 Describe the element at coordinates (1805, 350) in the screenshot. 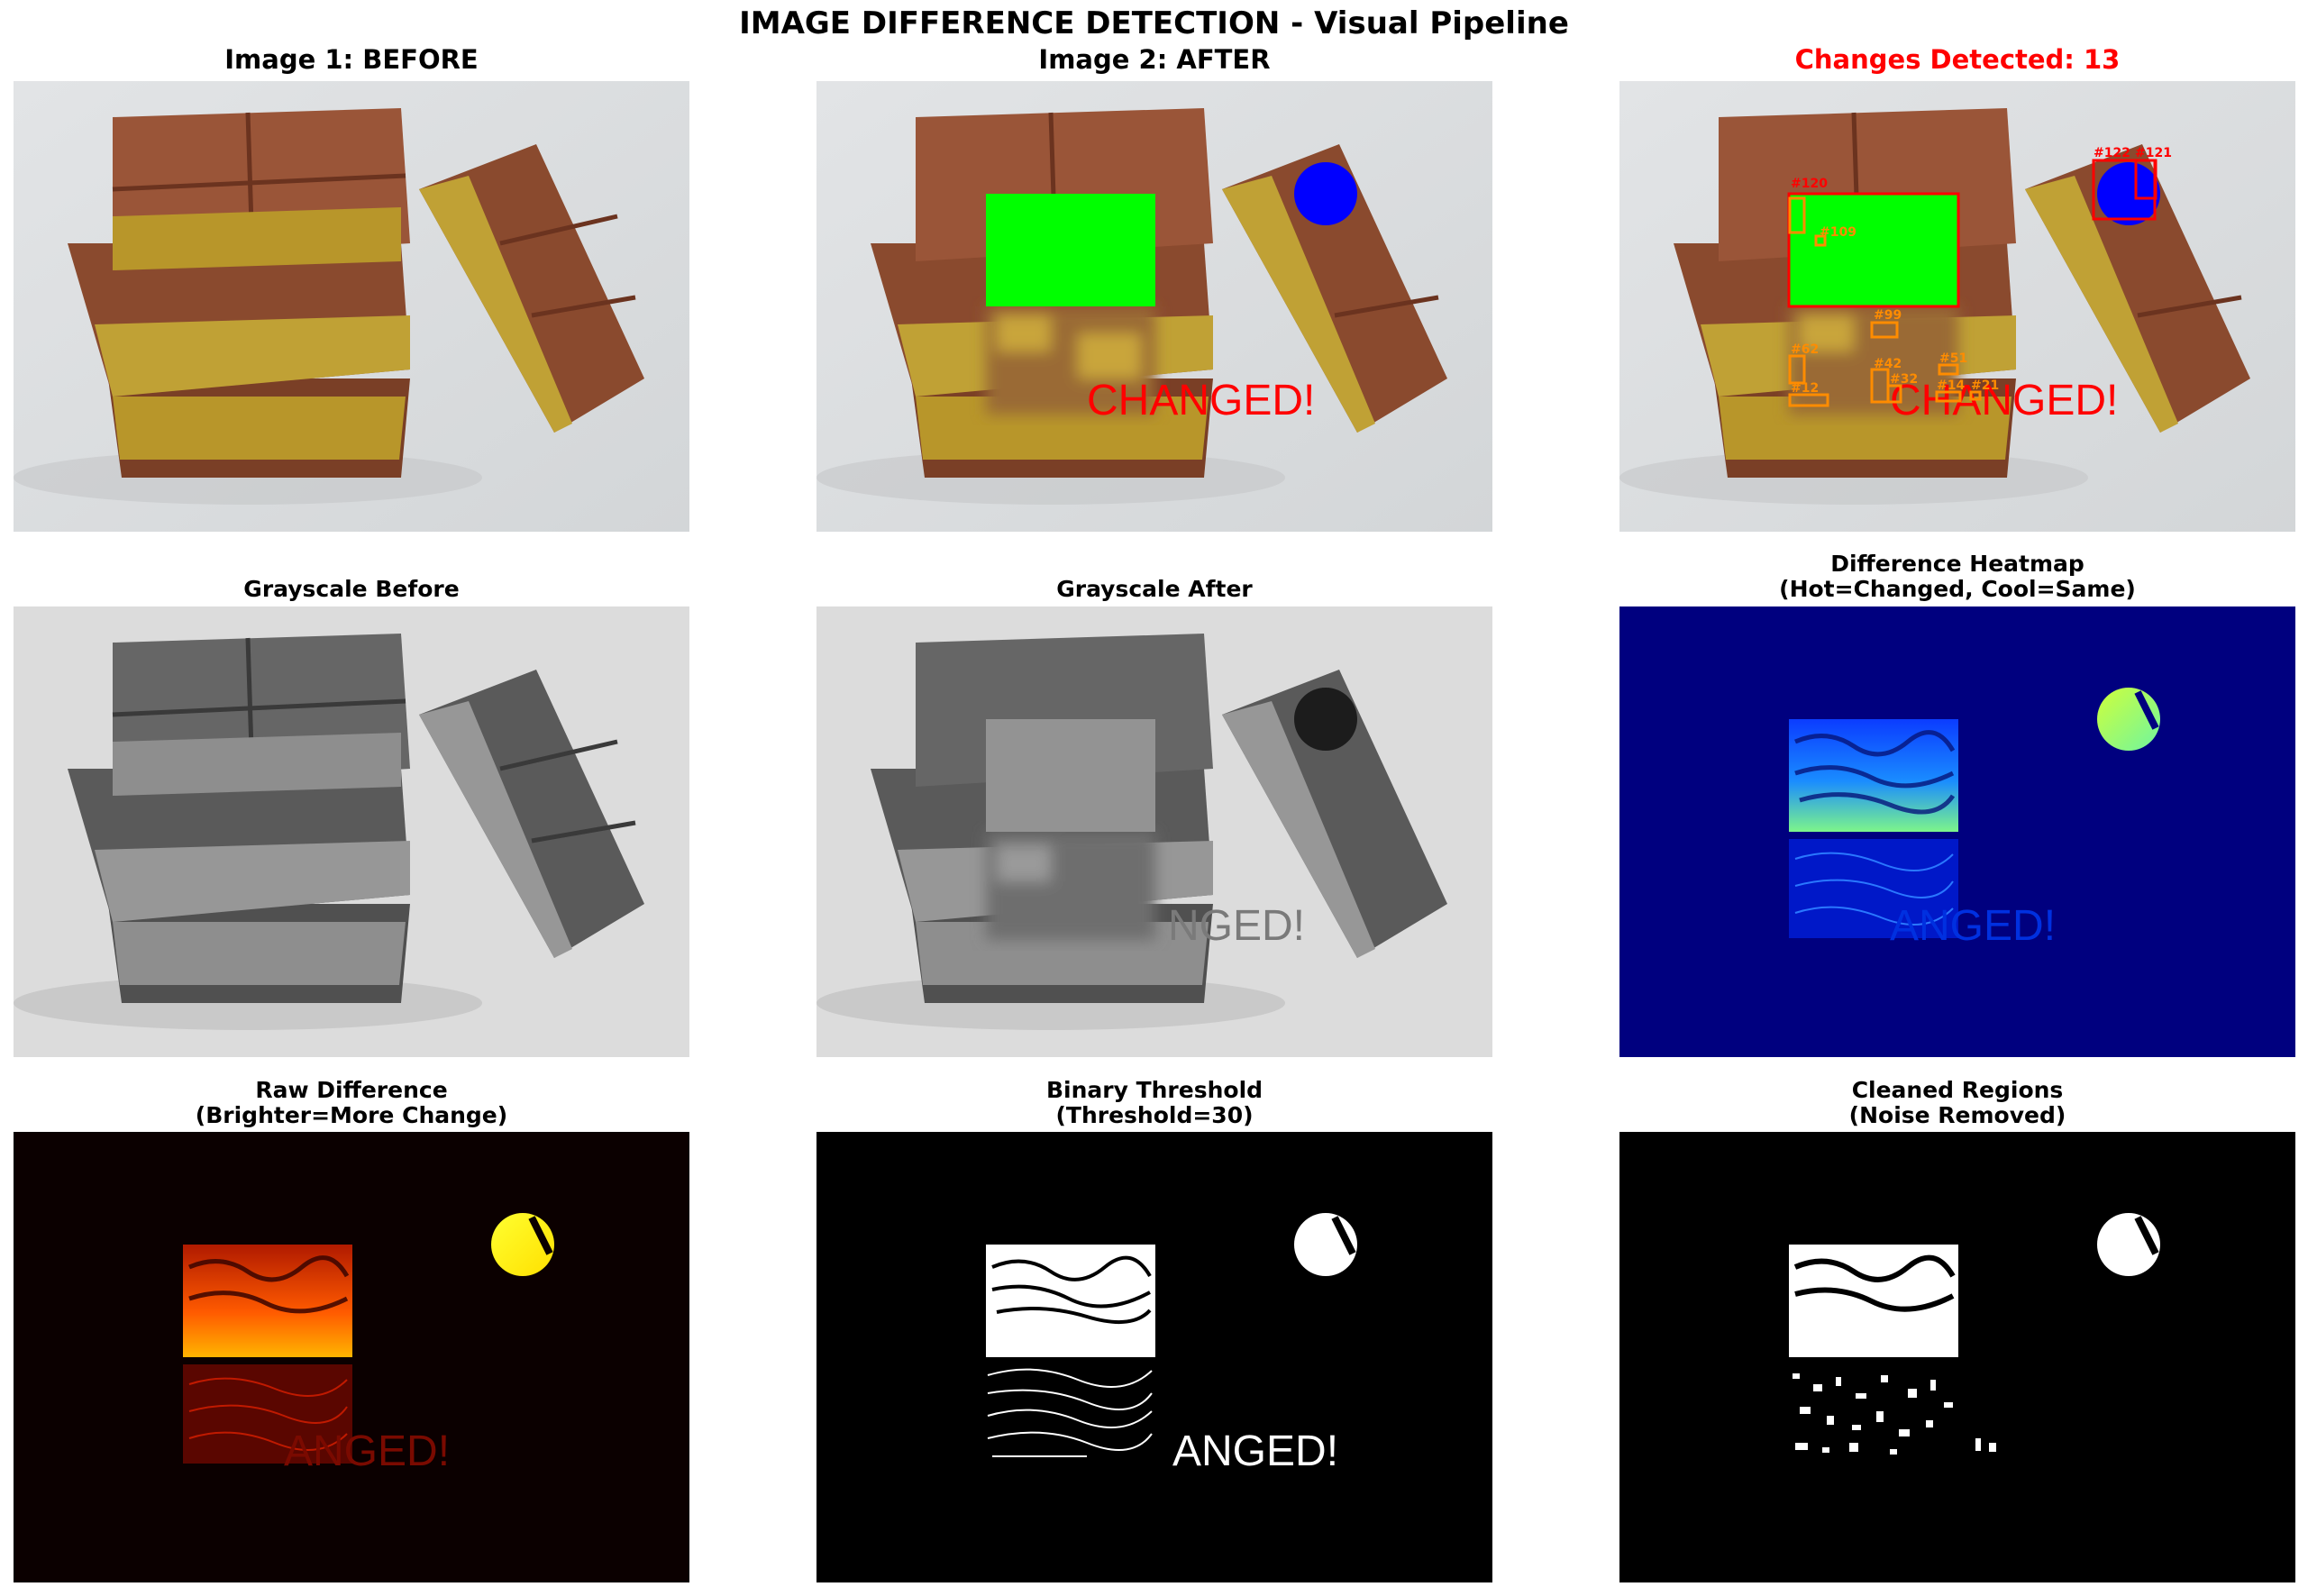

I see `region-label: #62` at that location.